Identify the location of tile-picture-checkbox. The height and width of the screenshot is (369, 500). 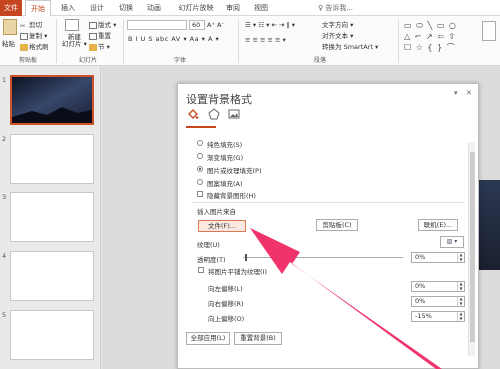
(201, 270).